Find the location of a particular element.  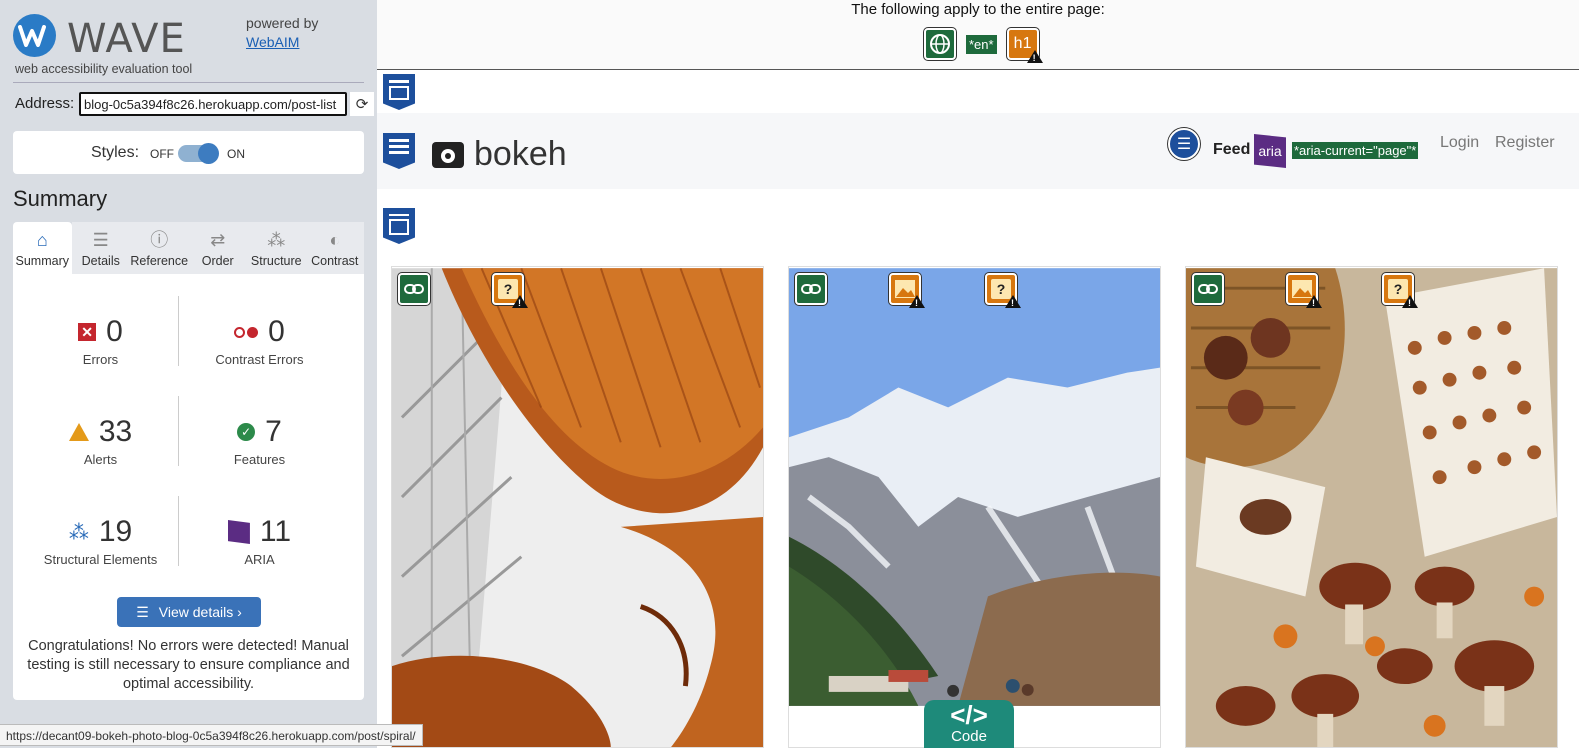

tab-label: Contrast is located at coordinates (335, 261).